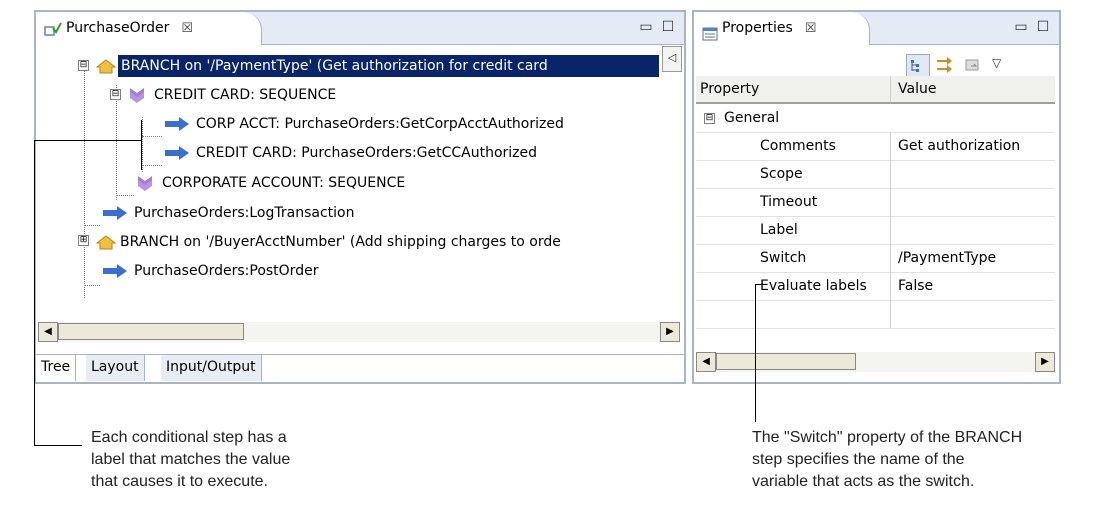 The image size is (1115, 512). I want to click on tab-properties: Properties ☒, so click(782, 28).